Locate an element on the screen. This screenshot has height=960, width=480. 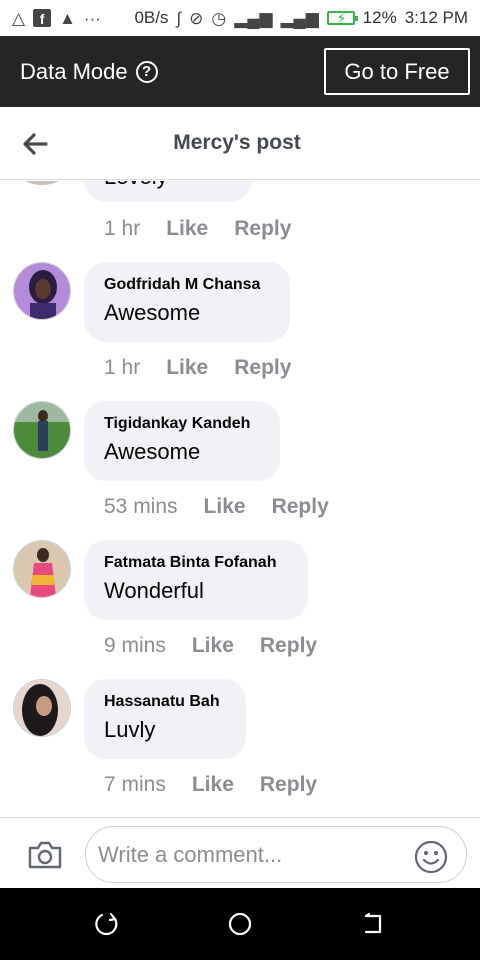
alarm-icon: ◷ is located at coordinates (219, 18).